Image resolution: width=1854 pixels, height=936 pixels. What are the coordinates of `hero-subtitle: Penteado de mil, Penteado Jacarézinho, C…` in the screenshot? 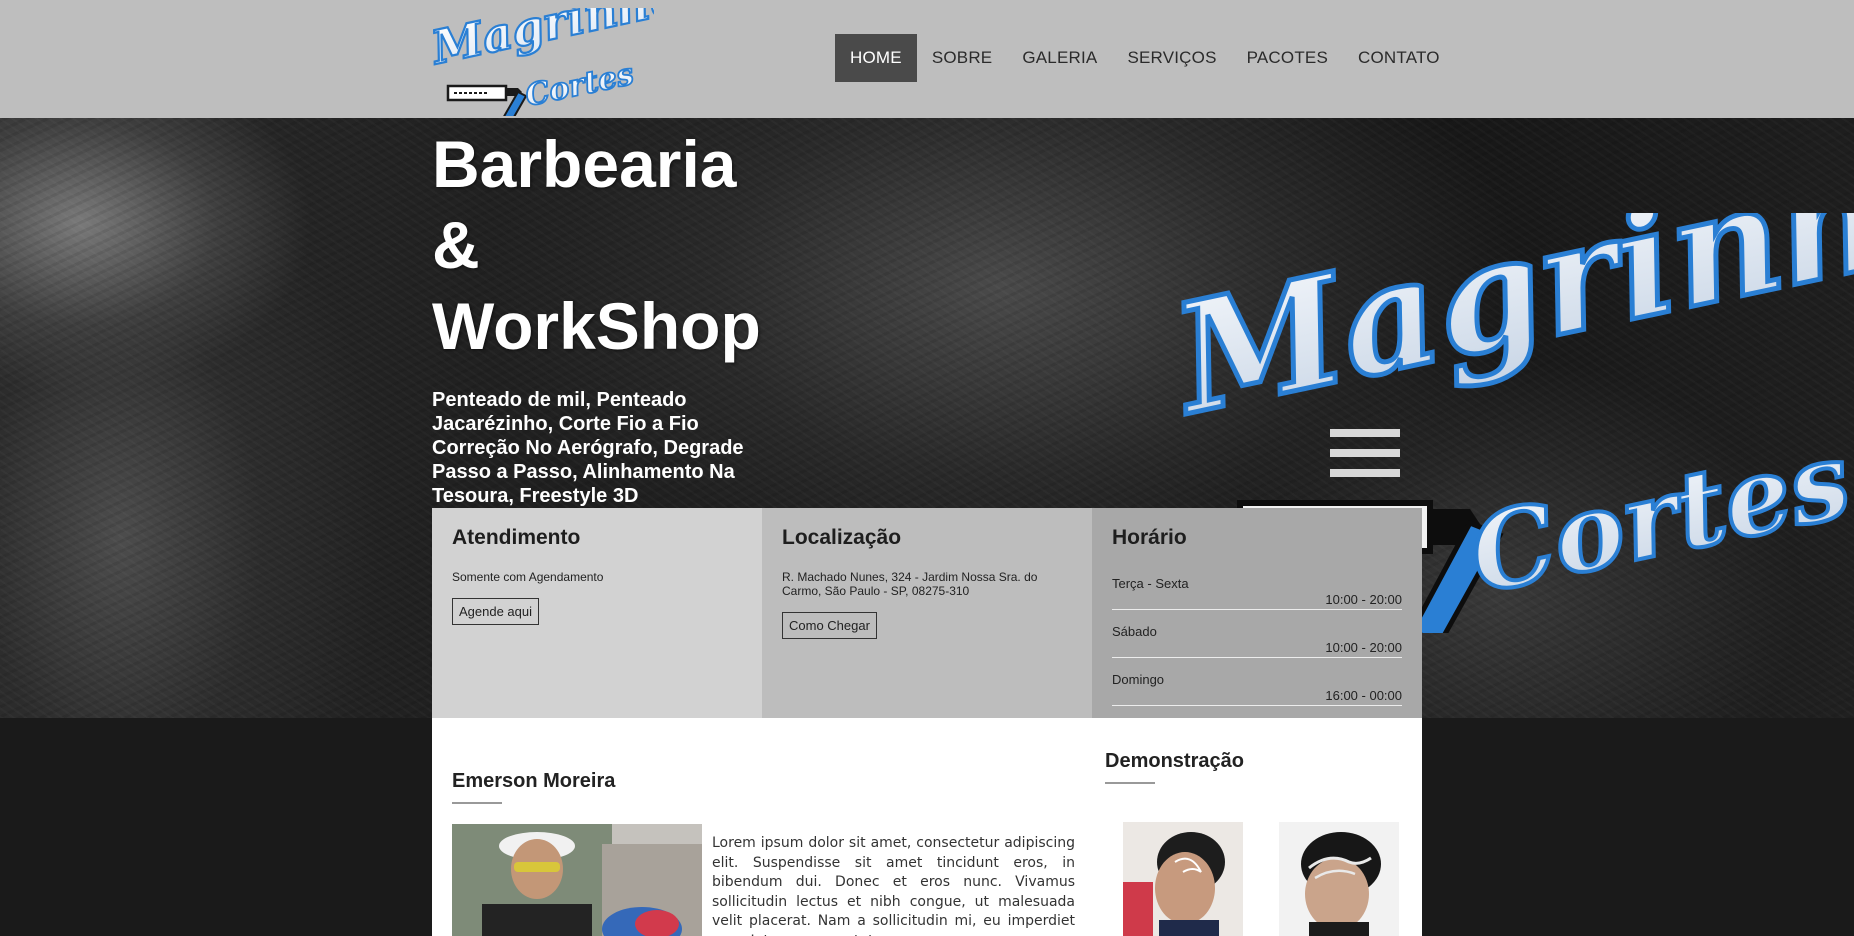 It's located at (588, 448).